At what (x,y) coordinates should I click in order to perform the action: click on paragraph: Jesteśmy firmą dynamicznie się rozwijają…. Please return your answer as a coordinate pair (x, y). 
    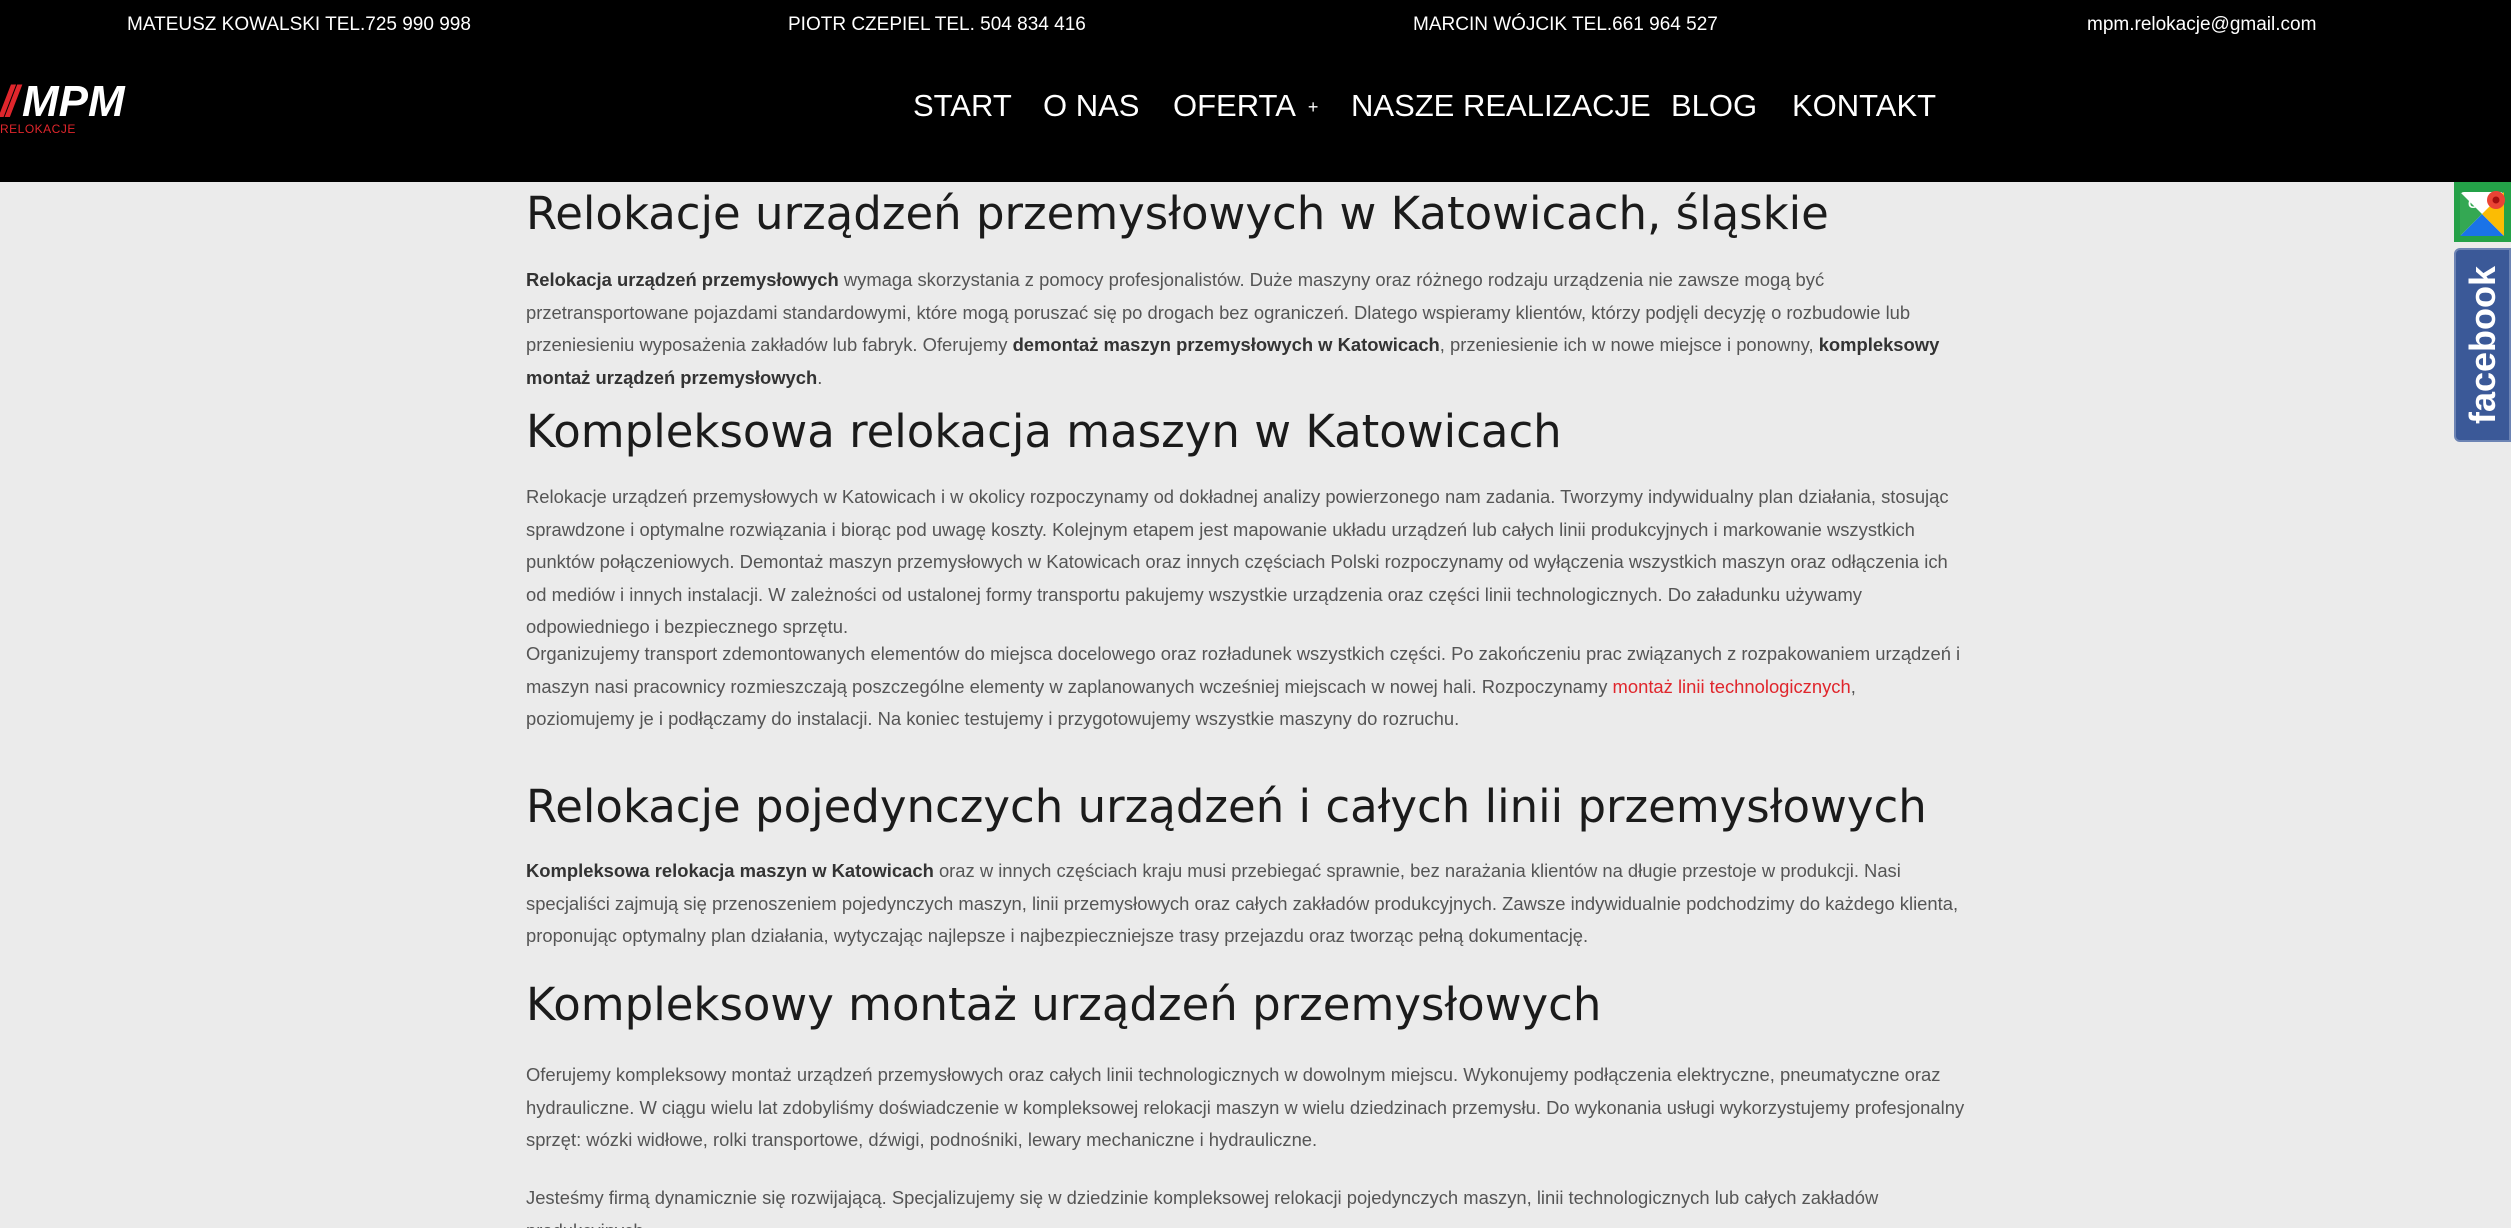
    Looking at the image, I should click on (1202, 1207).